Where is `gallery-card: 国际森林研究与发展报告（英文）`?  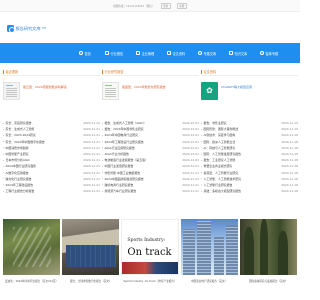 gallery-card: 国际森林研究与发展报告（英文） is located at coordinates (268, 254).